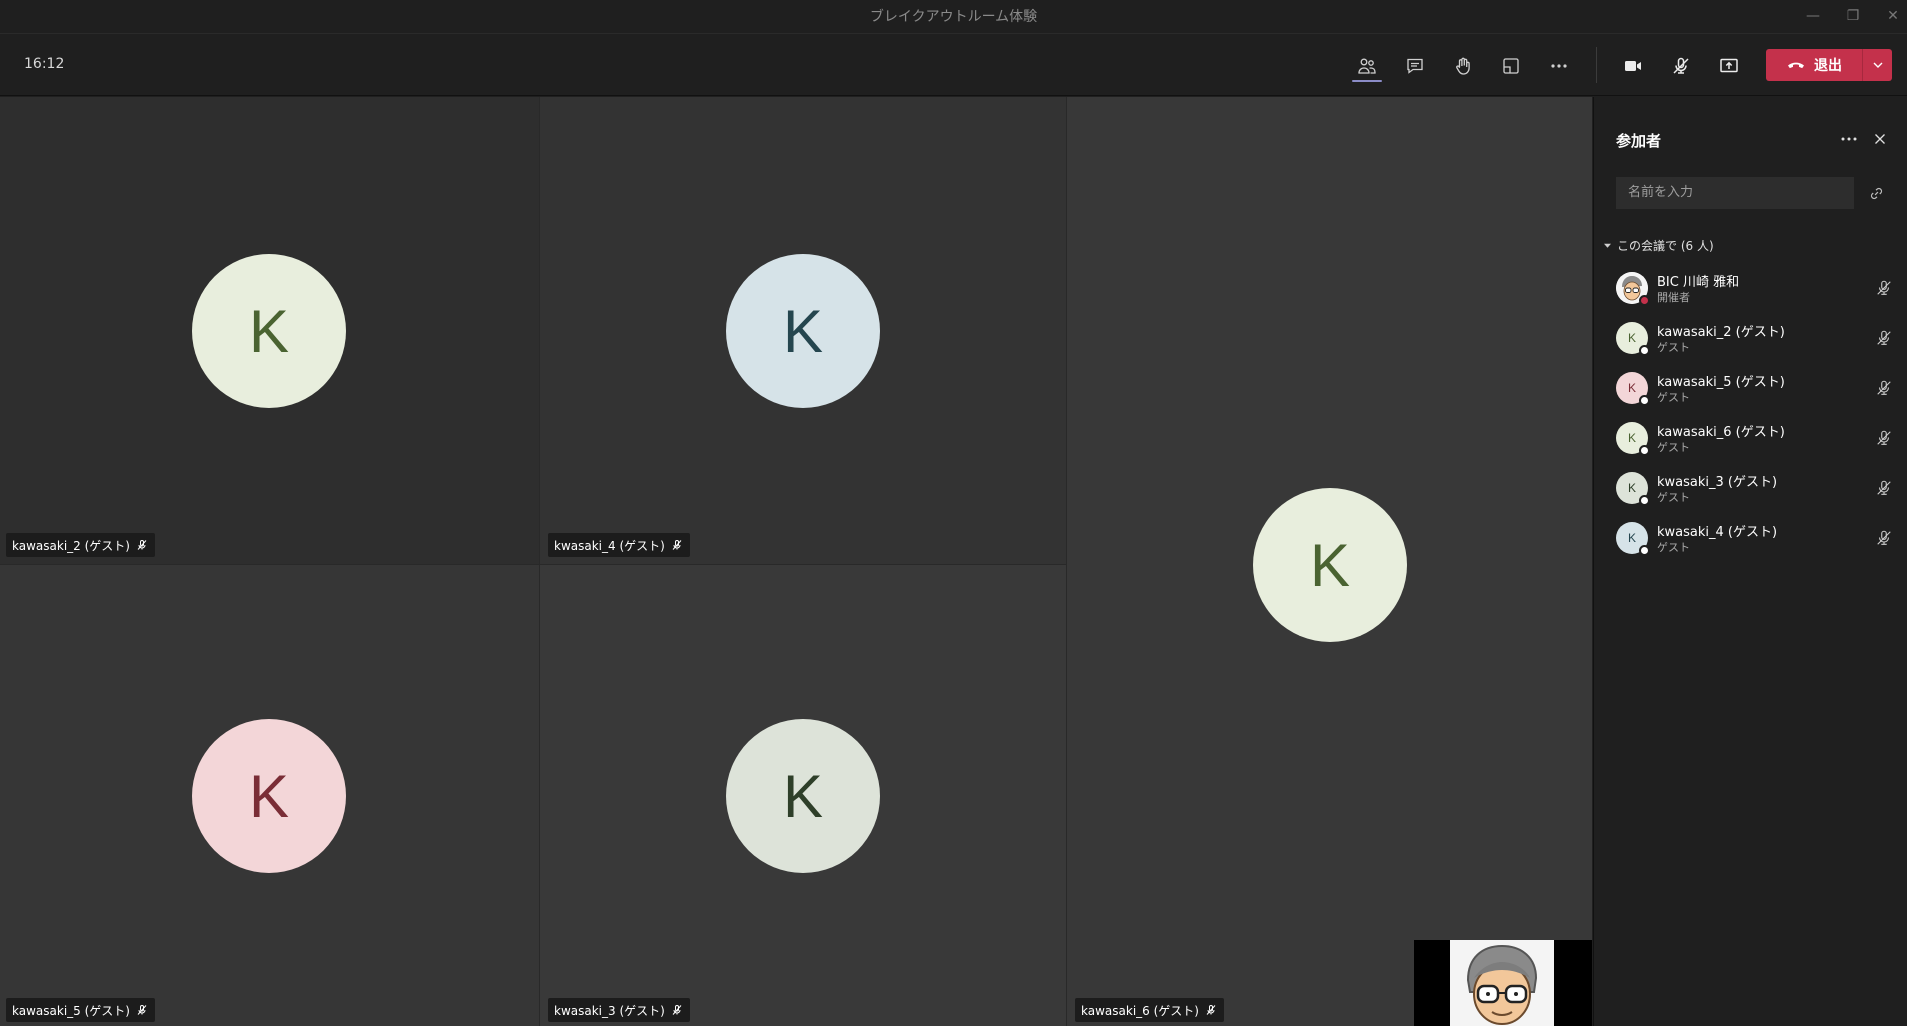 Image resolution: width=1907 pixels, height=1026 pixels. I want to click on participant-row: K kawasaki_5 (ゲスト) ゲスト, so click(1750, 389).